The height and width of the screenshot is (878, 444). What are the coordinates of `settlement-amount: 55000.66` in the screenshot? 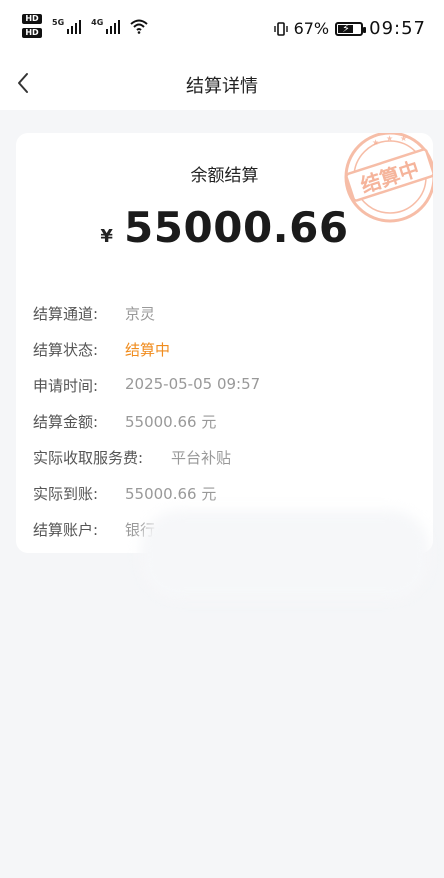 It's located at (236, 227).